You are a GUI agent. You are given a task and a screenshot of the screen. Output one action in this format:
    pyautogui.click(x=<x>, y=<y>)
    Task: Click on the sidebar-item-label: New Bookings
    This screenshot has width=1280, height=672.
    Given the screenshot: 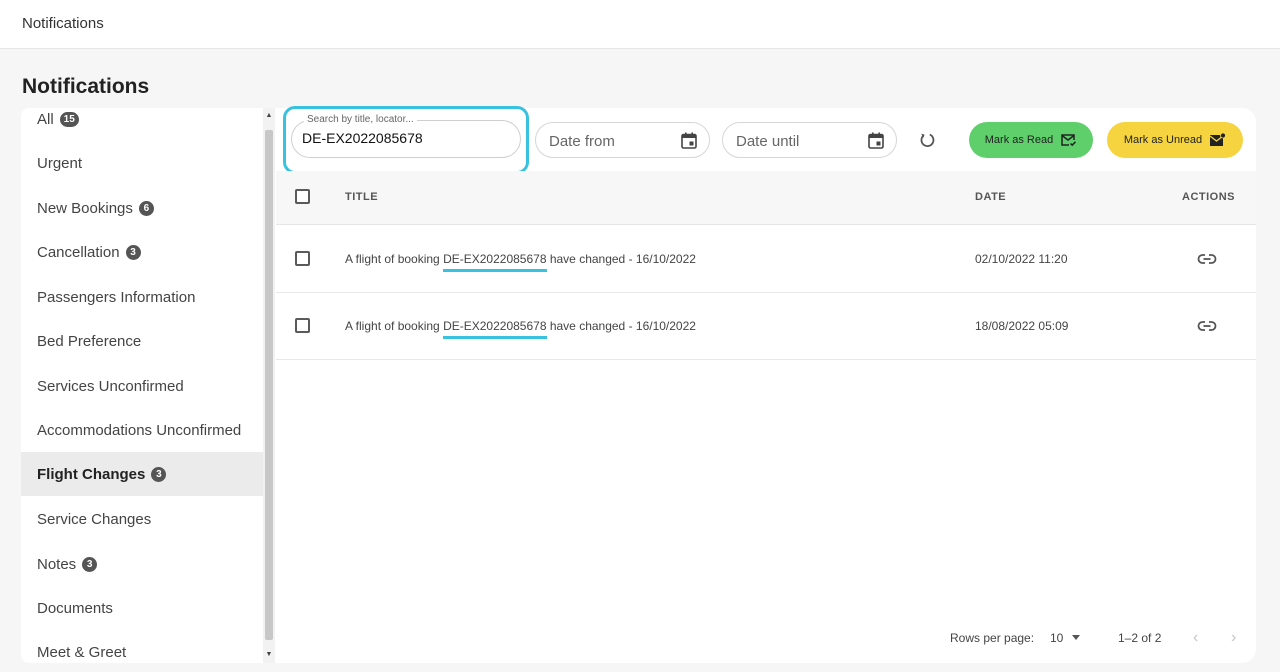 What is the action you would take?
    pyautogui.click(x=85, y=208)
    